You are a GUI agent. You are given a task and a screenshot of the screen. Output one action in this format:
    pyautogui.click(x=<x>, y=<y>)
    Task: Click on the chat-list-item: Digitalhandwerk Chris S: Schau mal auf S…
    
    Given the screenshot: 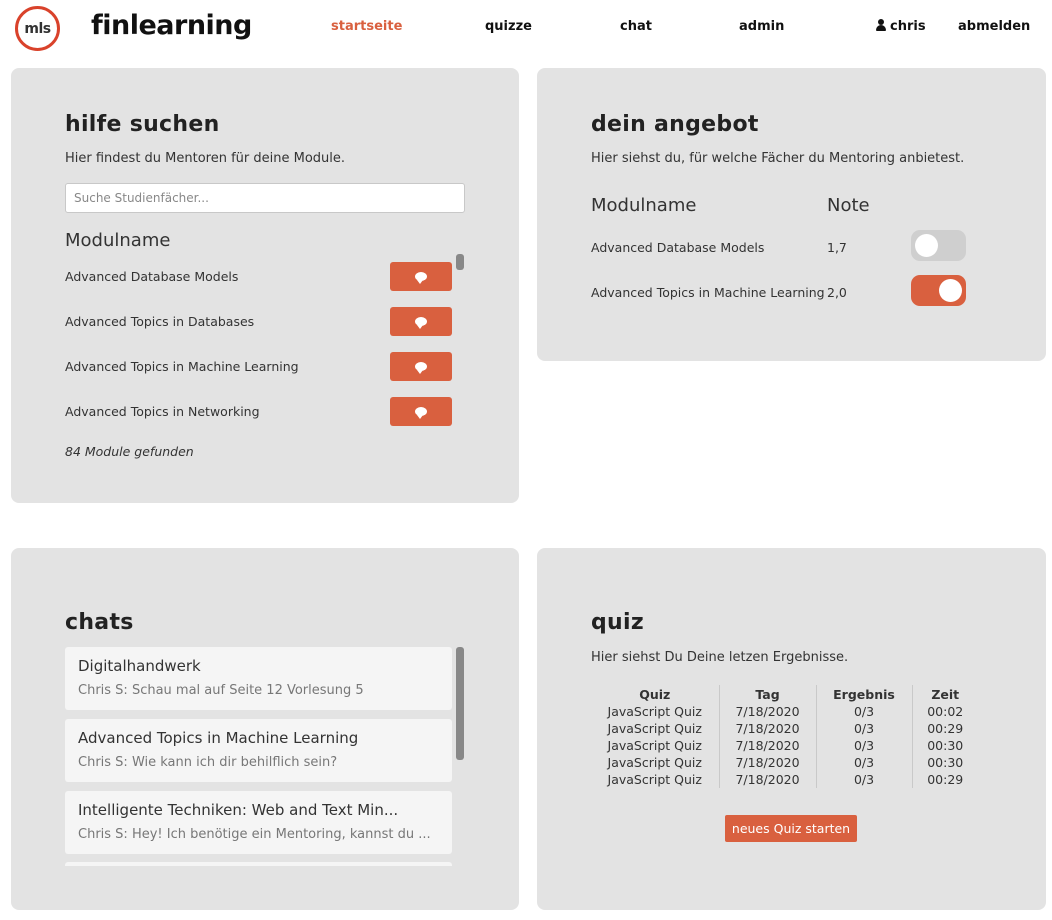 What is the action you would take?
    pyautogui.click(x=258, y=678)
    